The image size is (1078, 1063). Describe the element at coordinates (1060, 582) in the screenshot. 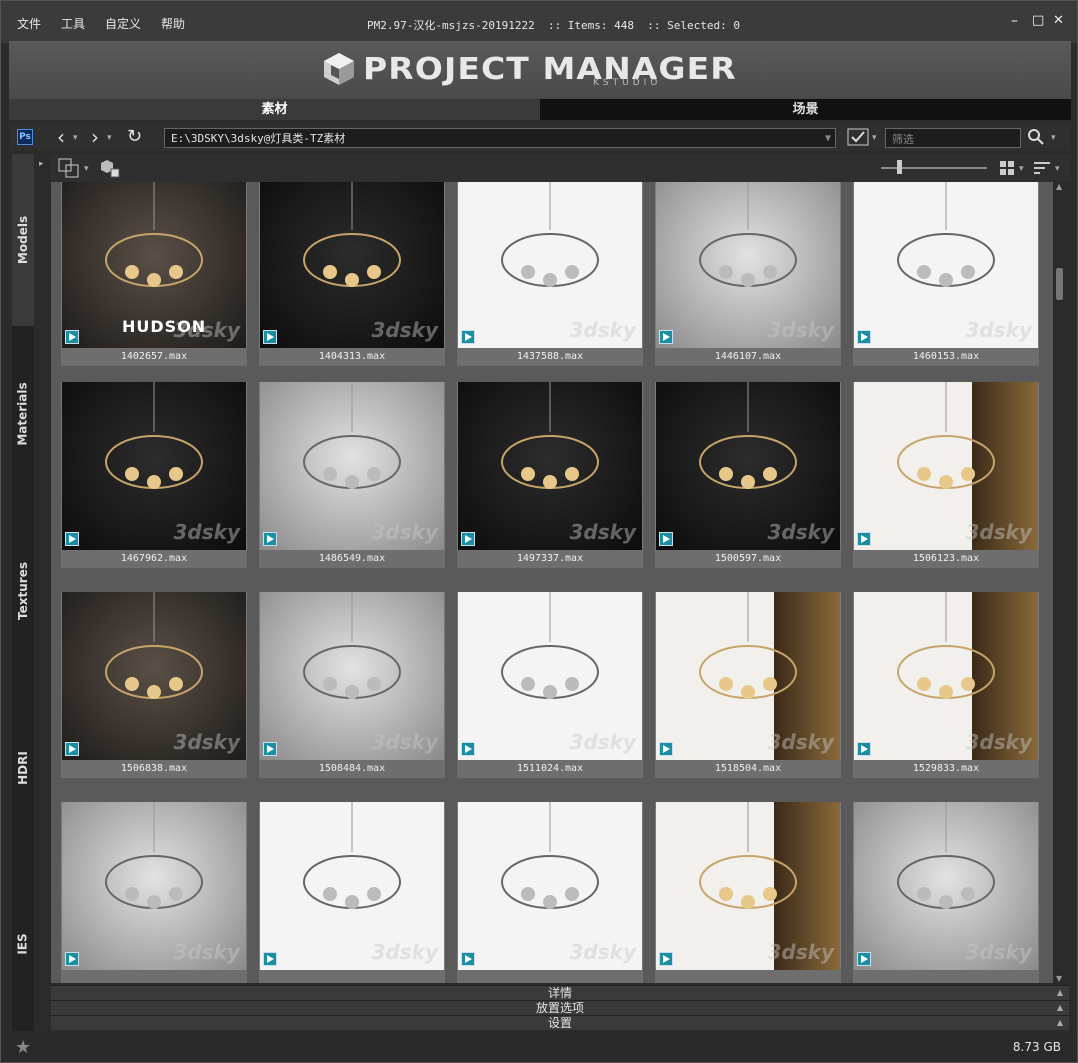

I see `grid-scrollbar: ▲ ▼` at that location.